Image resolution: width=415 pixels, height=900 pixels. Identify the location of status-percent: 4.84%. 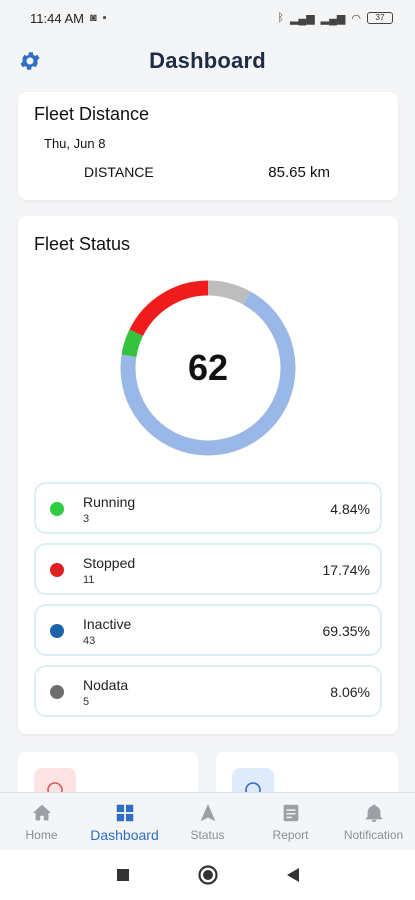
(350, 509).